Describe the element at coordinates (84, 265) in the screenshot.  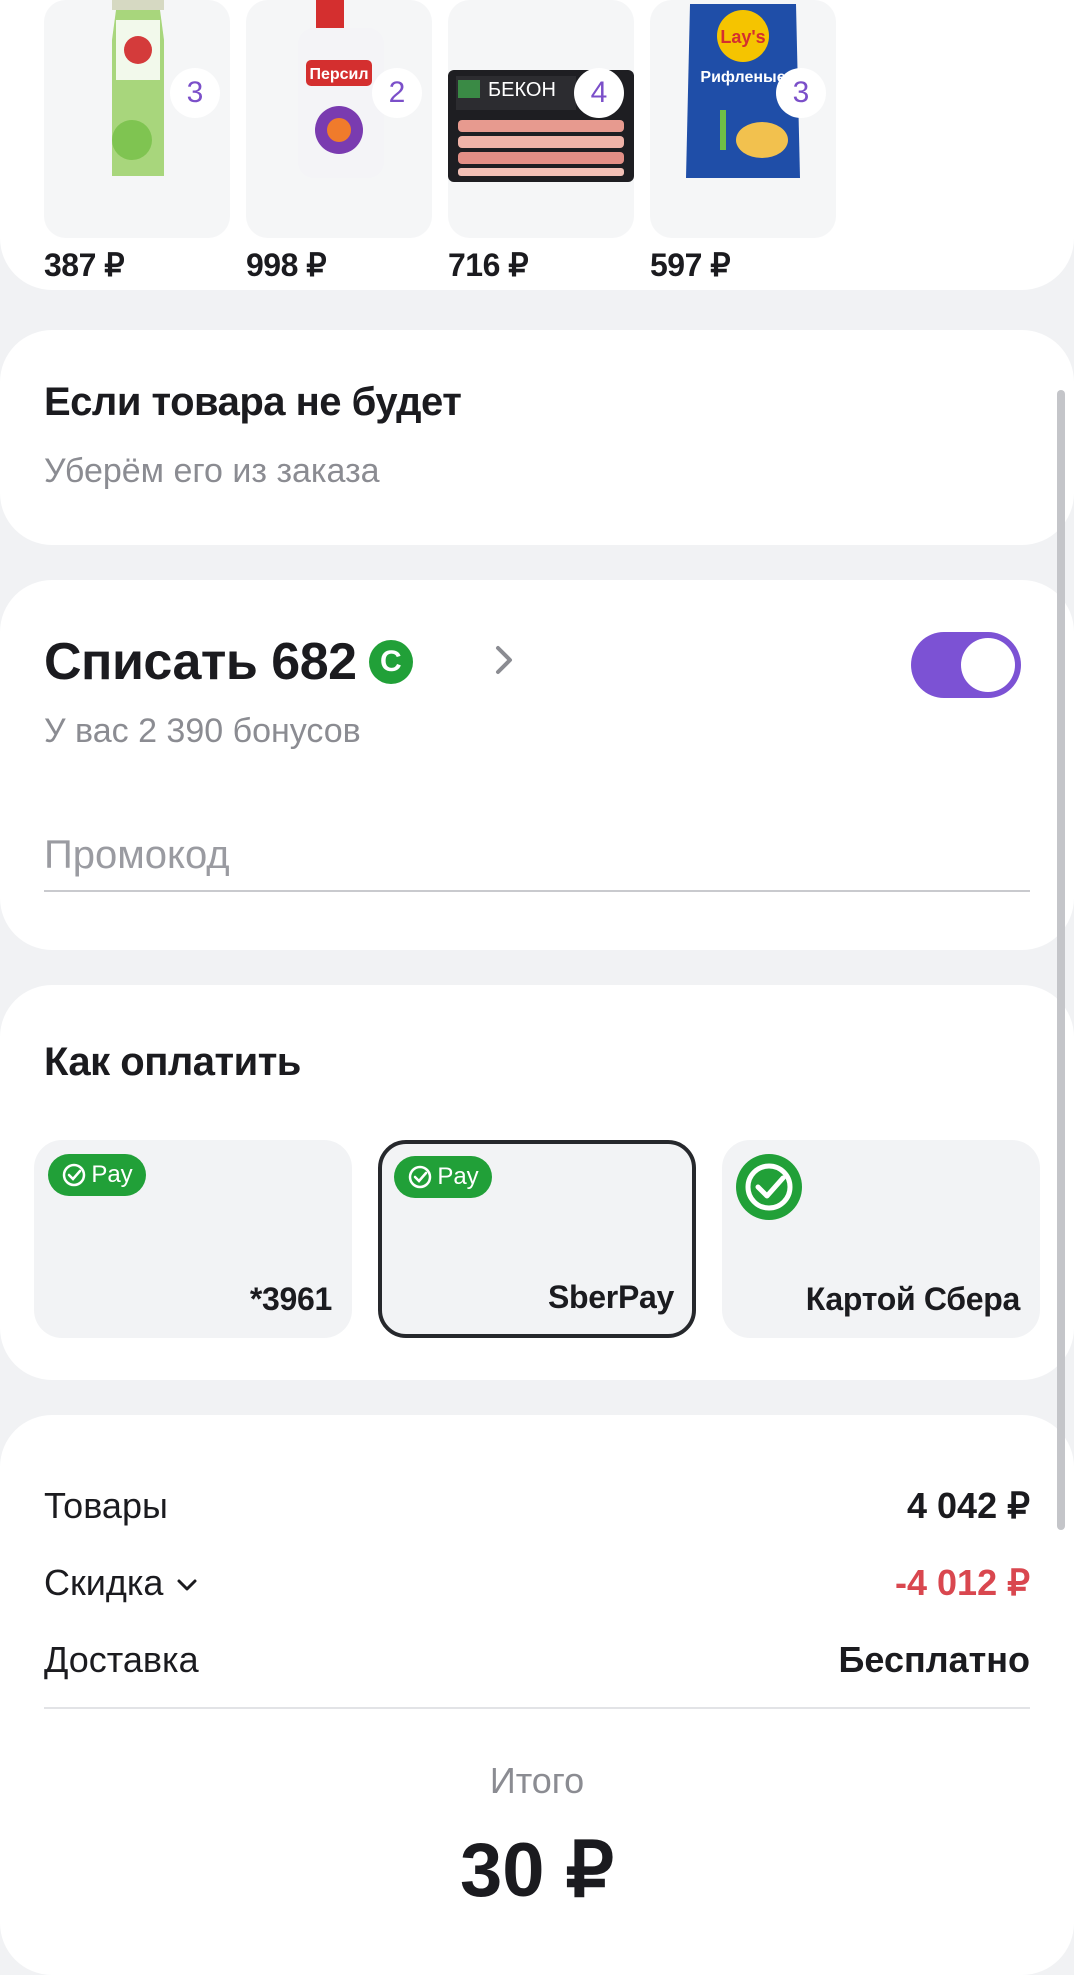
I see `product-price: 387 ₽` at that location.